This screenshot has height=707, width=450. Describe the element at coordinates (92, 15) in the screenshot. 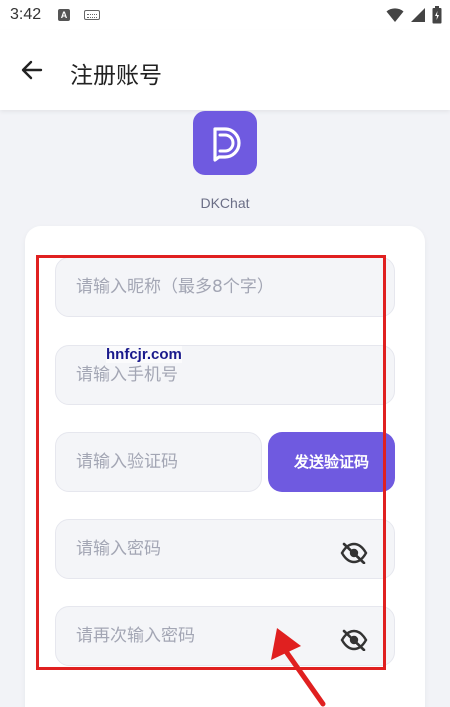

I see `keyboard-icon` at that location.